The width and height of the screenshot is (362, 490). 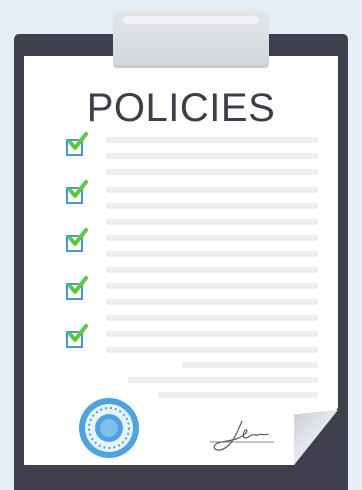 What do you see at coordinates (181, 108) in the screenshot?
I see `policies-title: POLICIES` at bounding box center [181, 108].